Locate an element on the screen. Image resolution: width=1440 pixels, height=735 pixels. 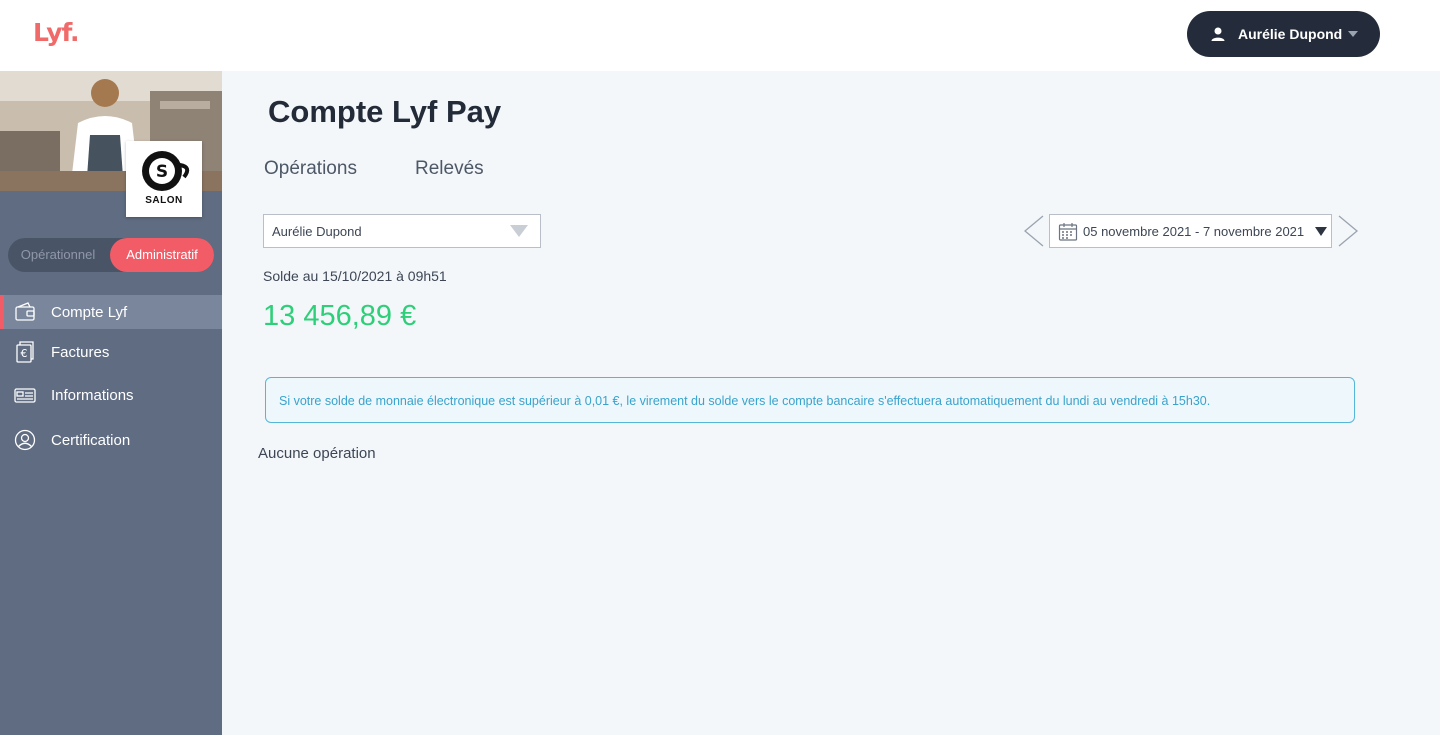
invoice-euro-icon: € is located at coordinates (25, 352).